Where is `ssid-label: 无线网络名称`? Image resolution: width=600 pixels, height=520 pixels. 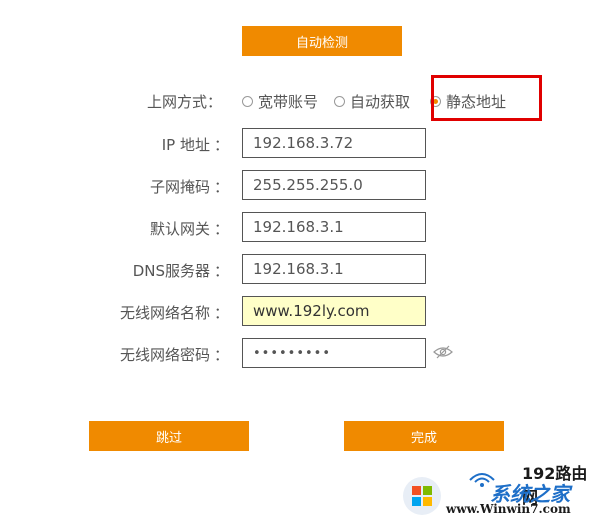
ssid-label: 无线网络名称 is located at coordinates (164, 313).